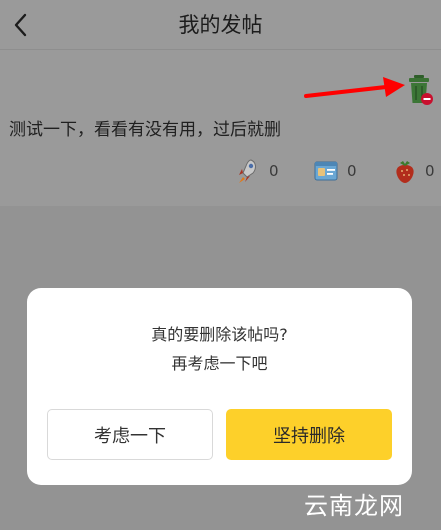 This screenshot has height=530, width=441. I want to click on trash-icon, so click(421, 90).